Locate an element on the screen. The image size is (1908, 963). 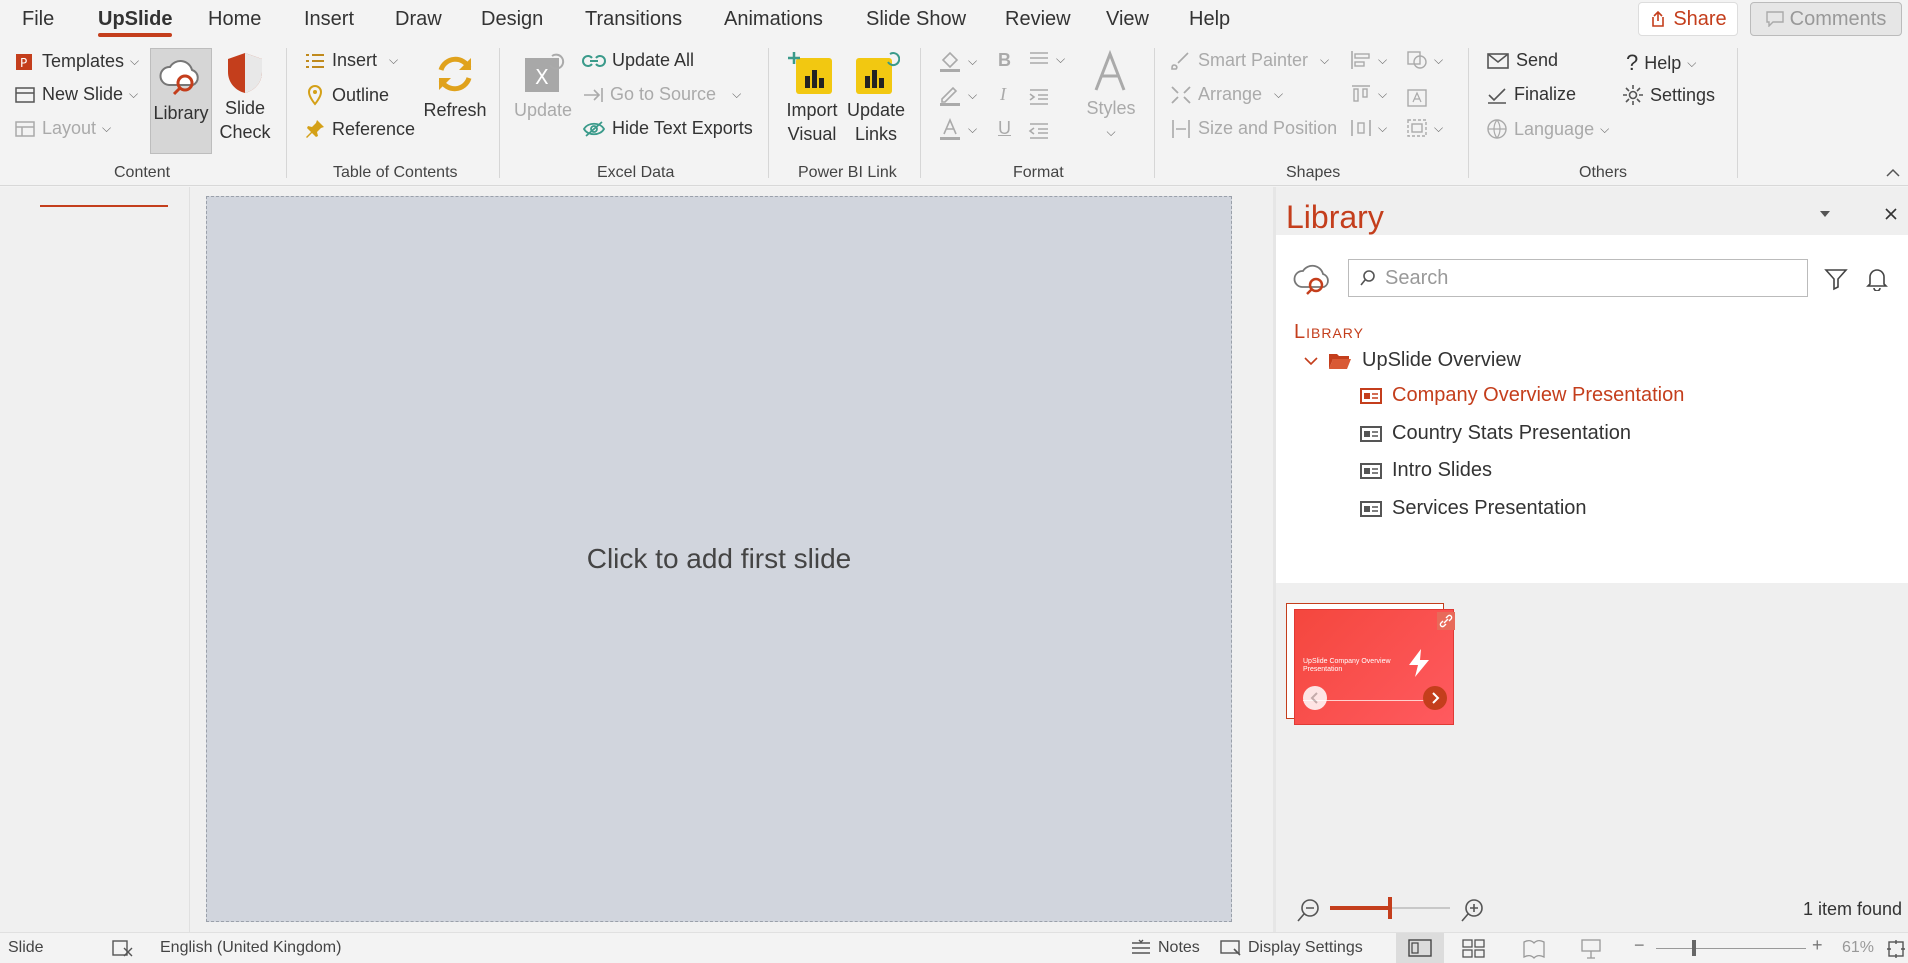
hide-text-exports-button: Hide Text Exports is located at coordinates (667, 128).